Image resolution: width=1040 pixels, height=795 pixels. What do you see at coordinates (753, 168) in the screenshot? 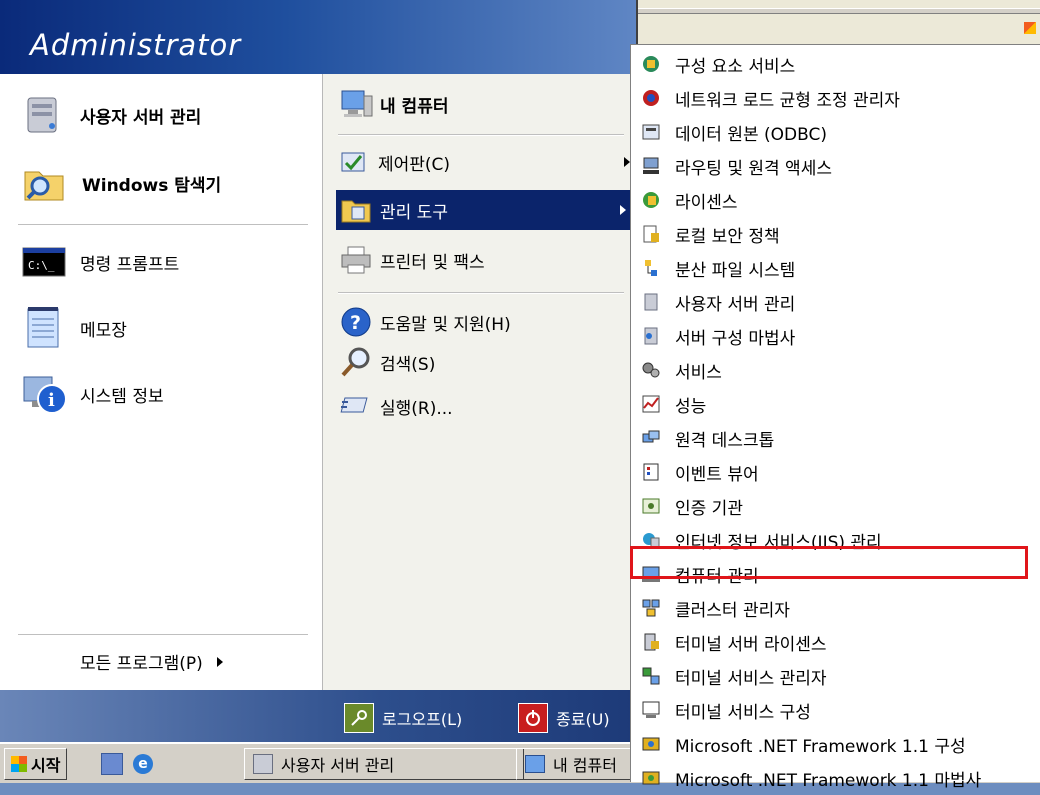
I see `submenu-item-label: 라우팅 및 원격 액세스` at bounding box center [753, 168].